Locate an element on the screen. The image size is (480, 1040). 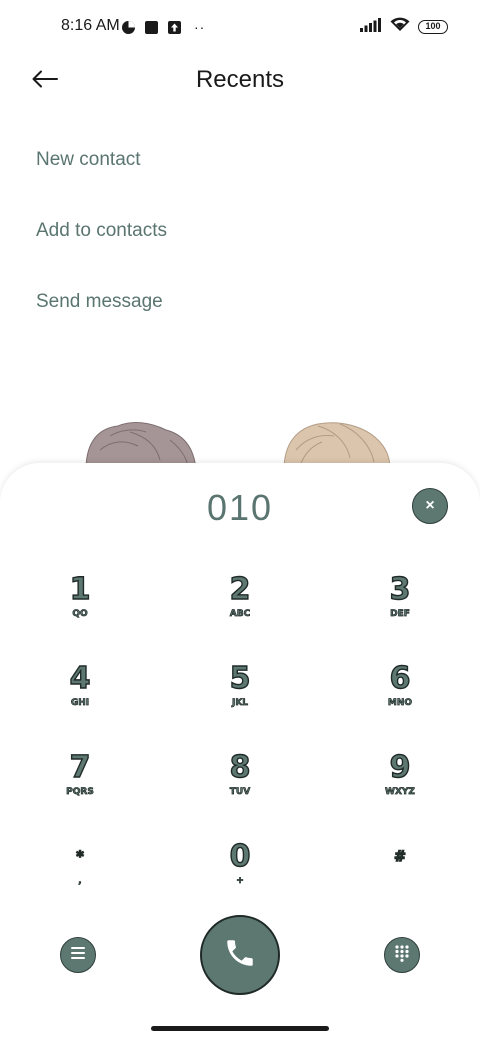
key-digit: 2 is located at coordinates (240, 589).